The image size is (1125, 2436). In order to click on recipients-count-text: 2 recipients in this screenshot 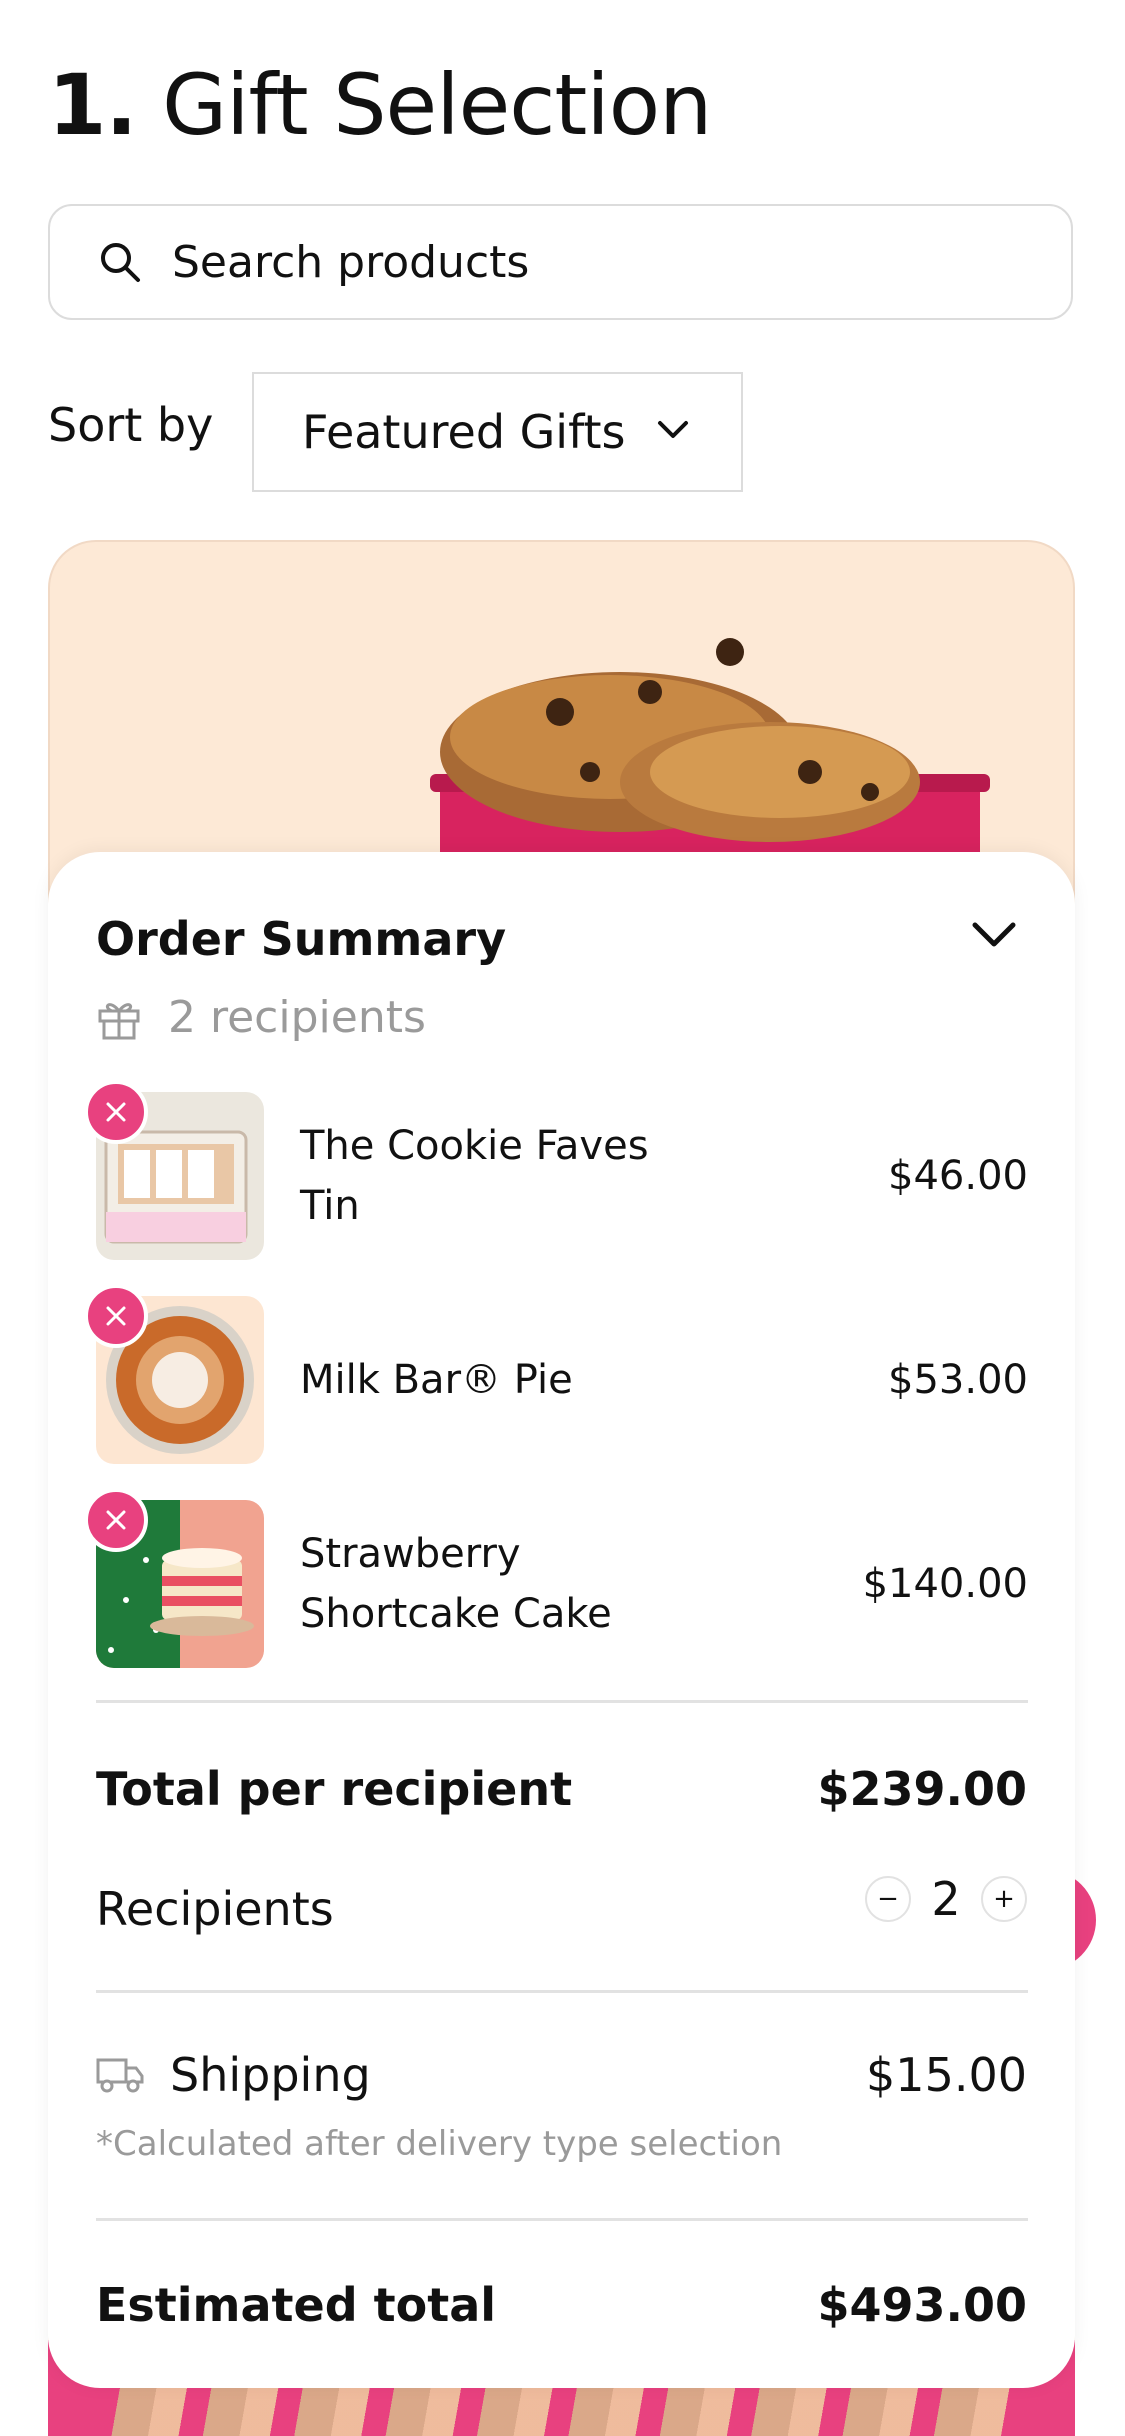, I will do `click(297, 1017)`.